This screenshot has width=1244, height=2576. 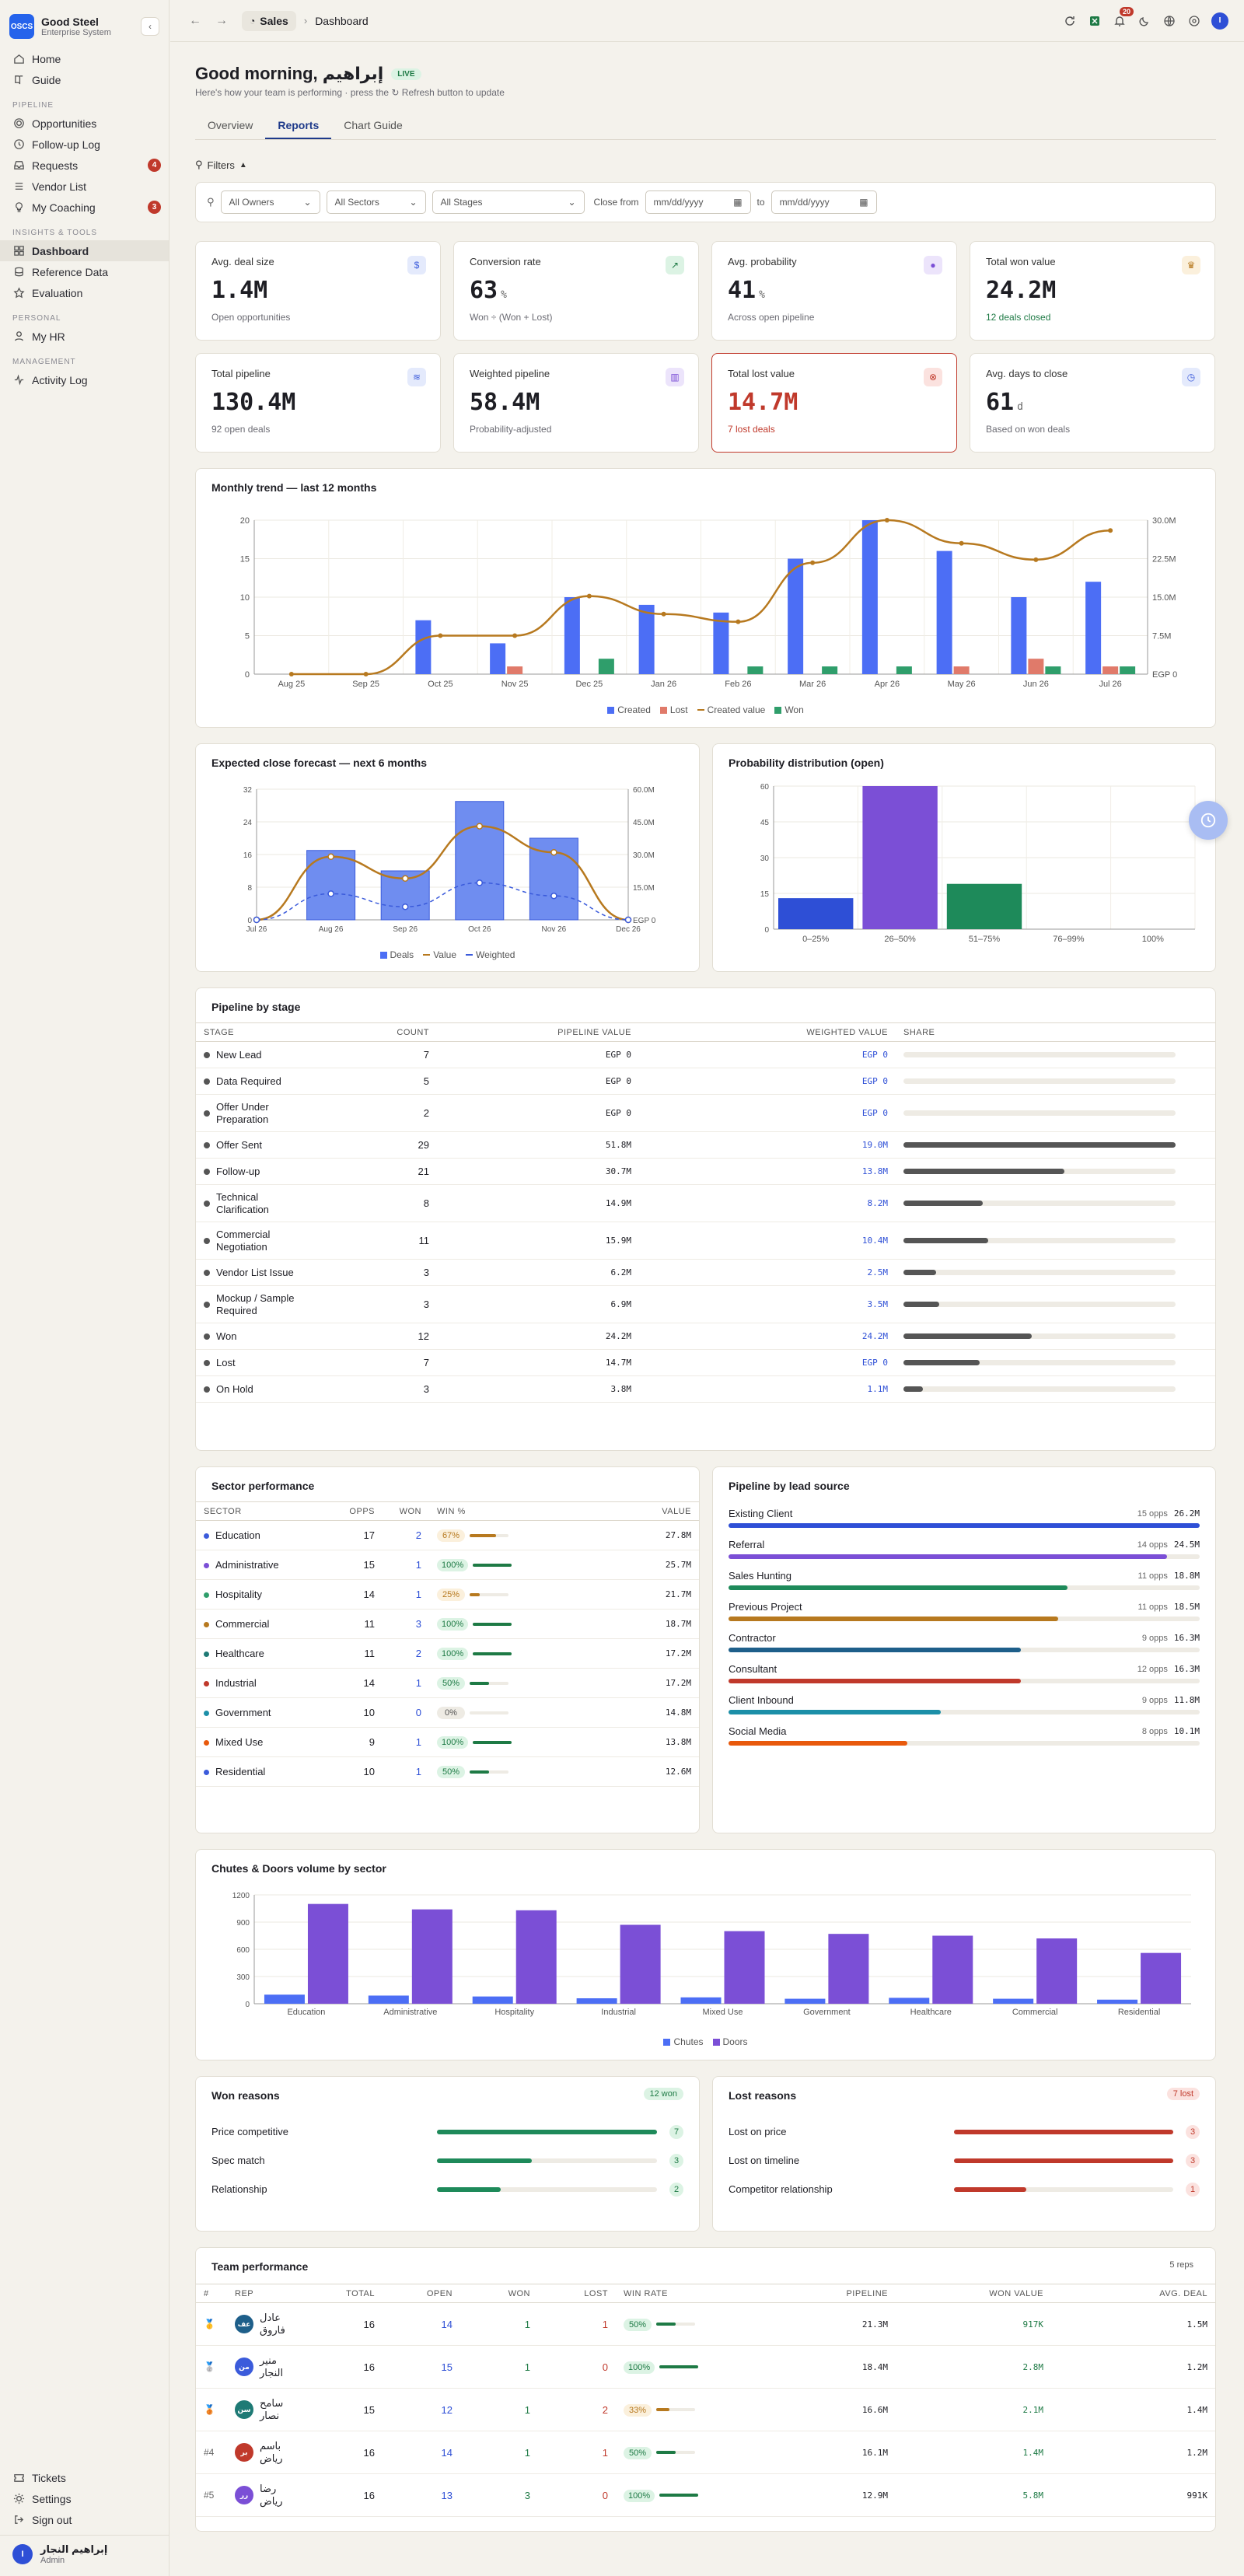 I want to click on back-arrow-icon: ←, so click(x=195, y=21).